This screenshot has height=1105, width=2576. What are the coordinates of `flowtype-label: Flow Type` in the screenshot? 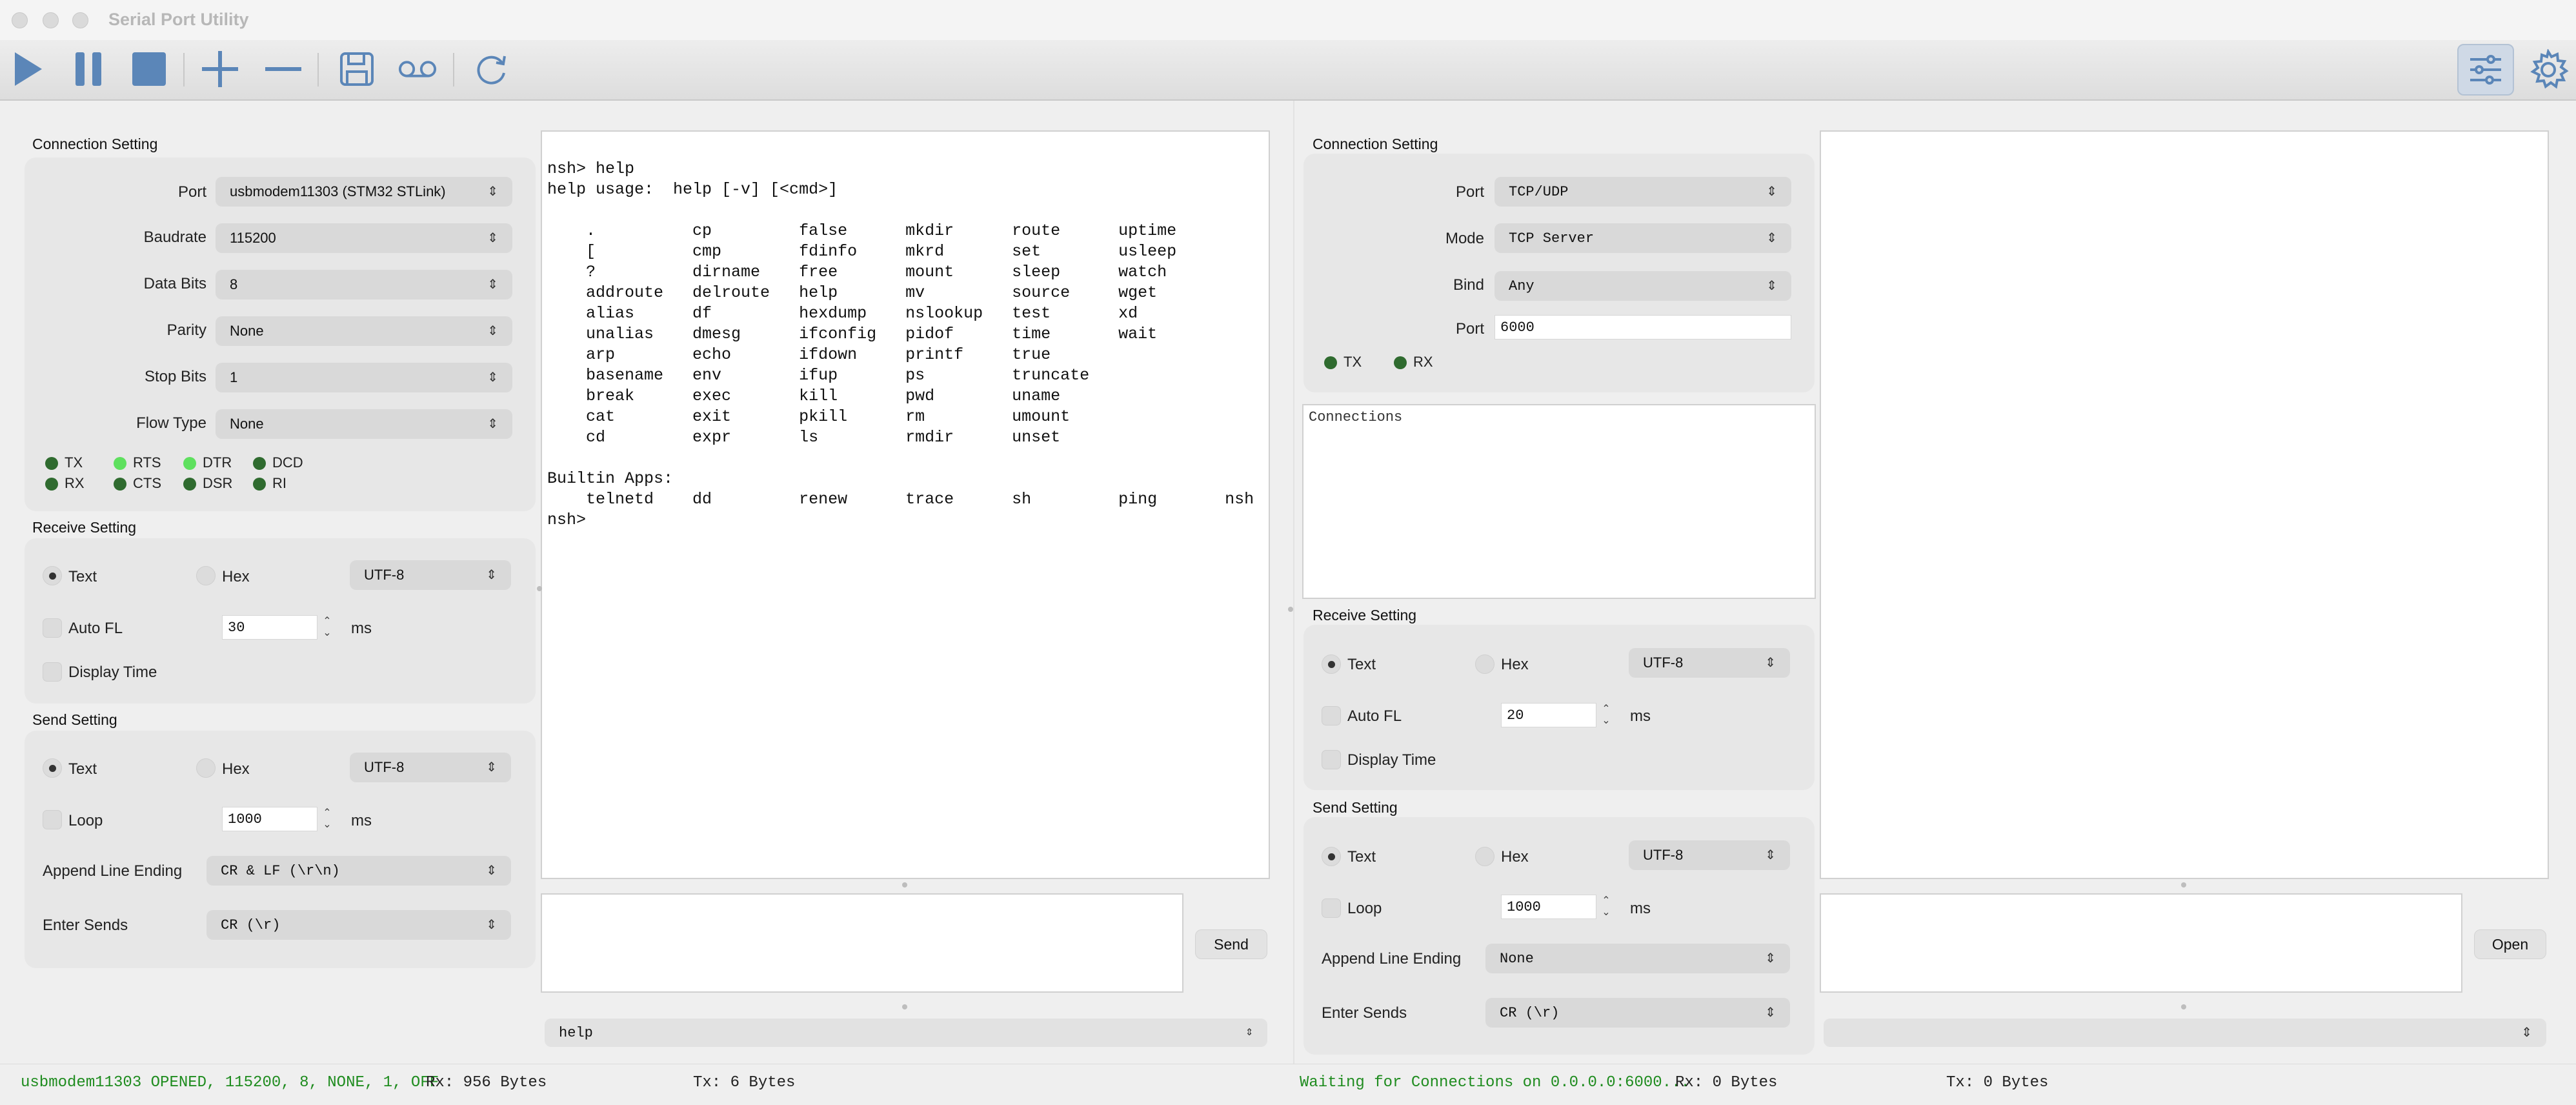 It's located at (171, 423).